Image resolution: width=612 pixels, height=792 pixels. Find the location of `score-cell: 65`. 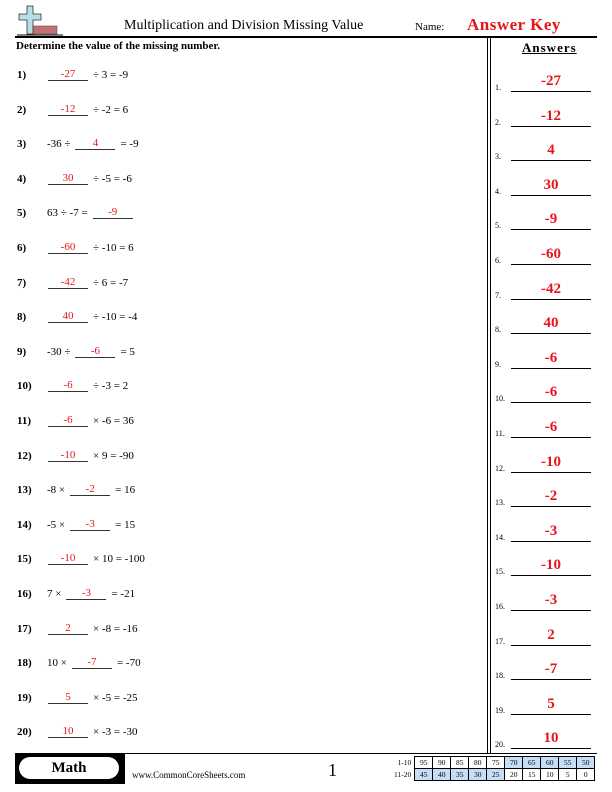

score-cell: 65 is located at coordinates (532, 762).